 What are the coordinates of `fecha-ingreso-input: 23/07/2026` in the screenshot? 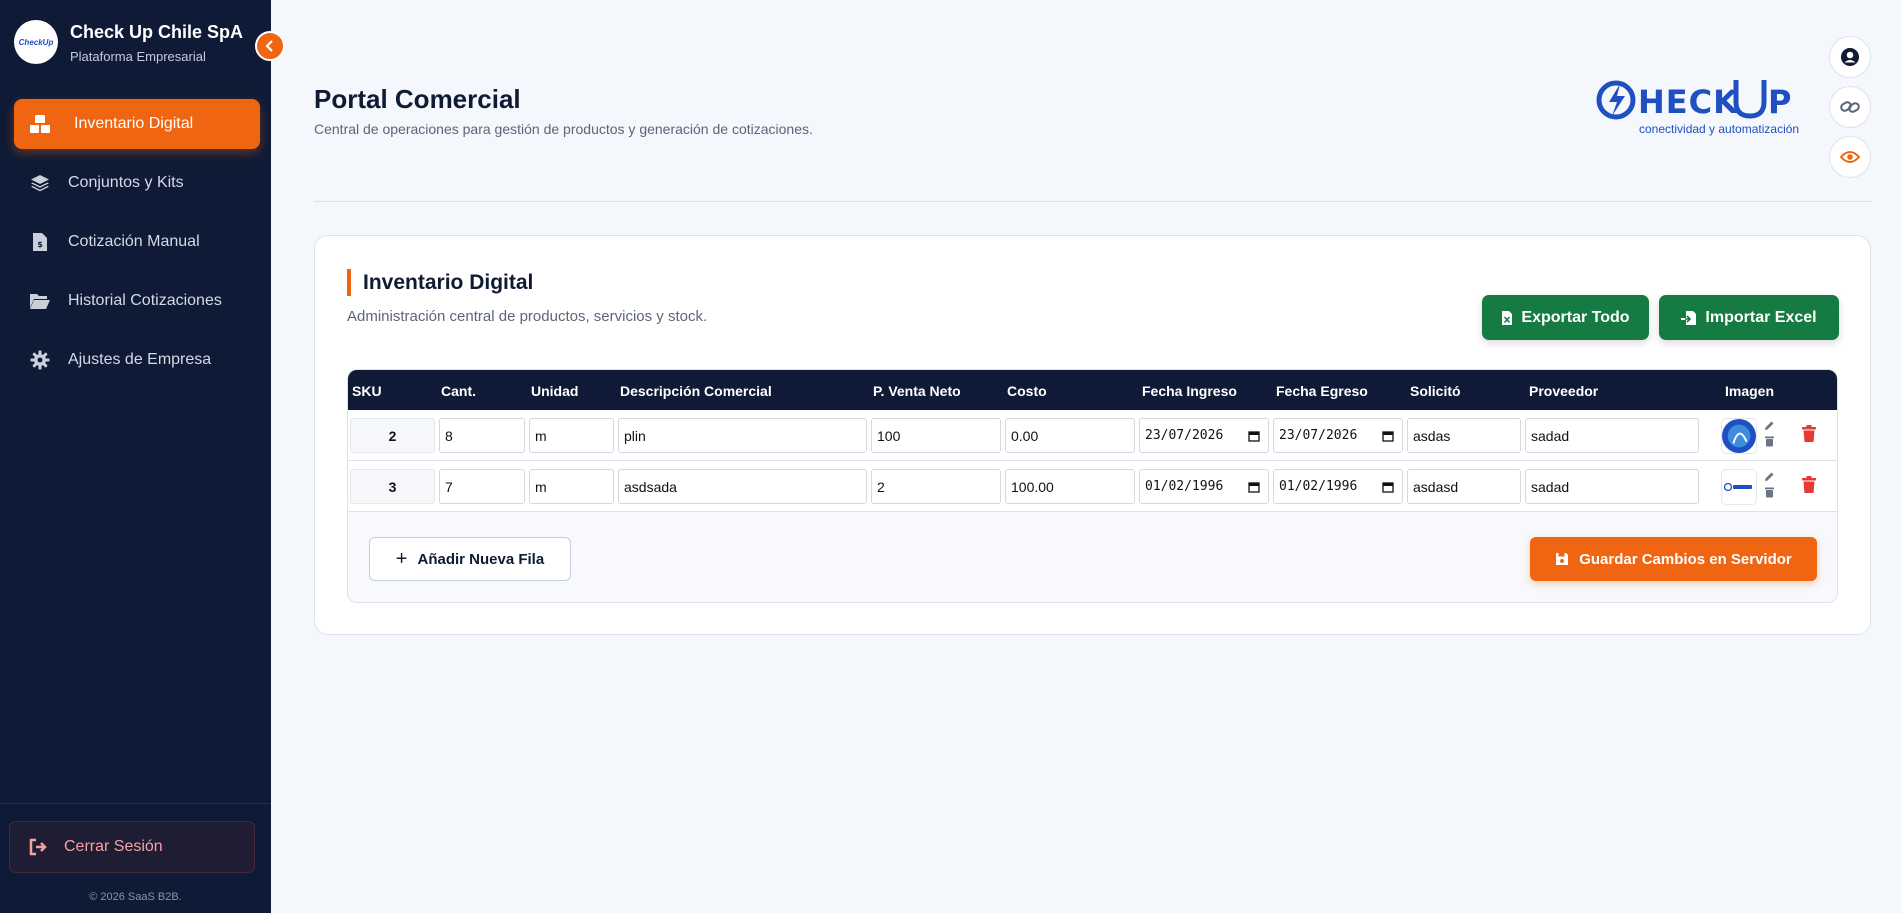 It's located at (1204, 435).